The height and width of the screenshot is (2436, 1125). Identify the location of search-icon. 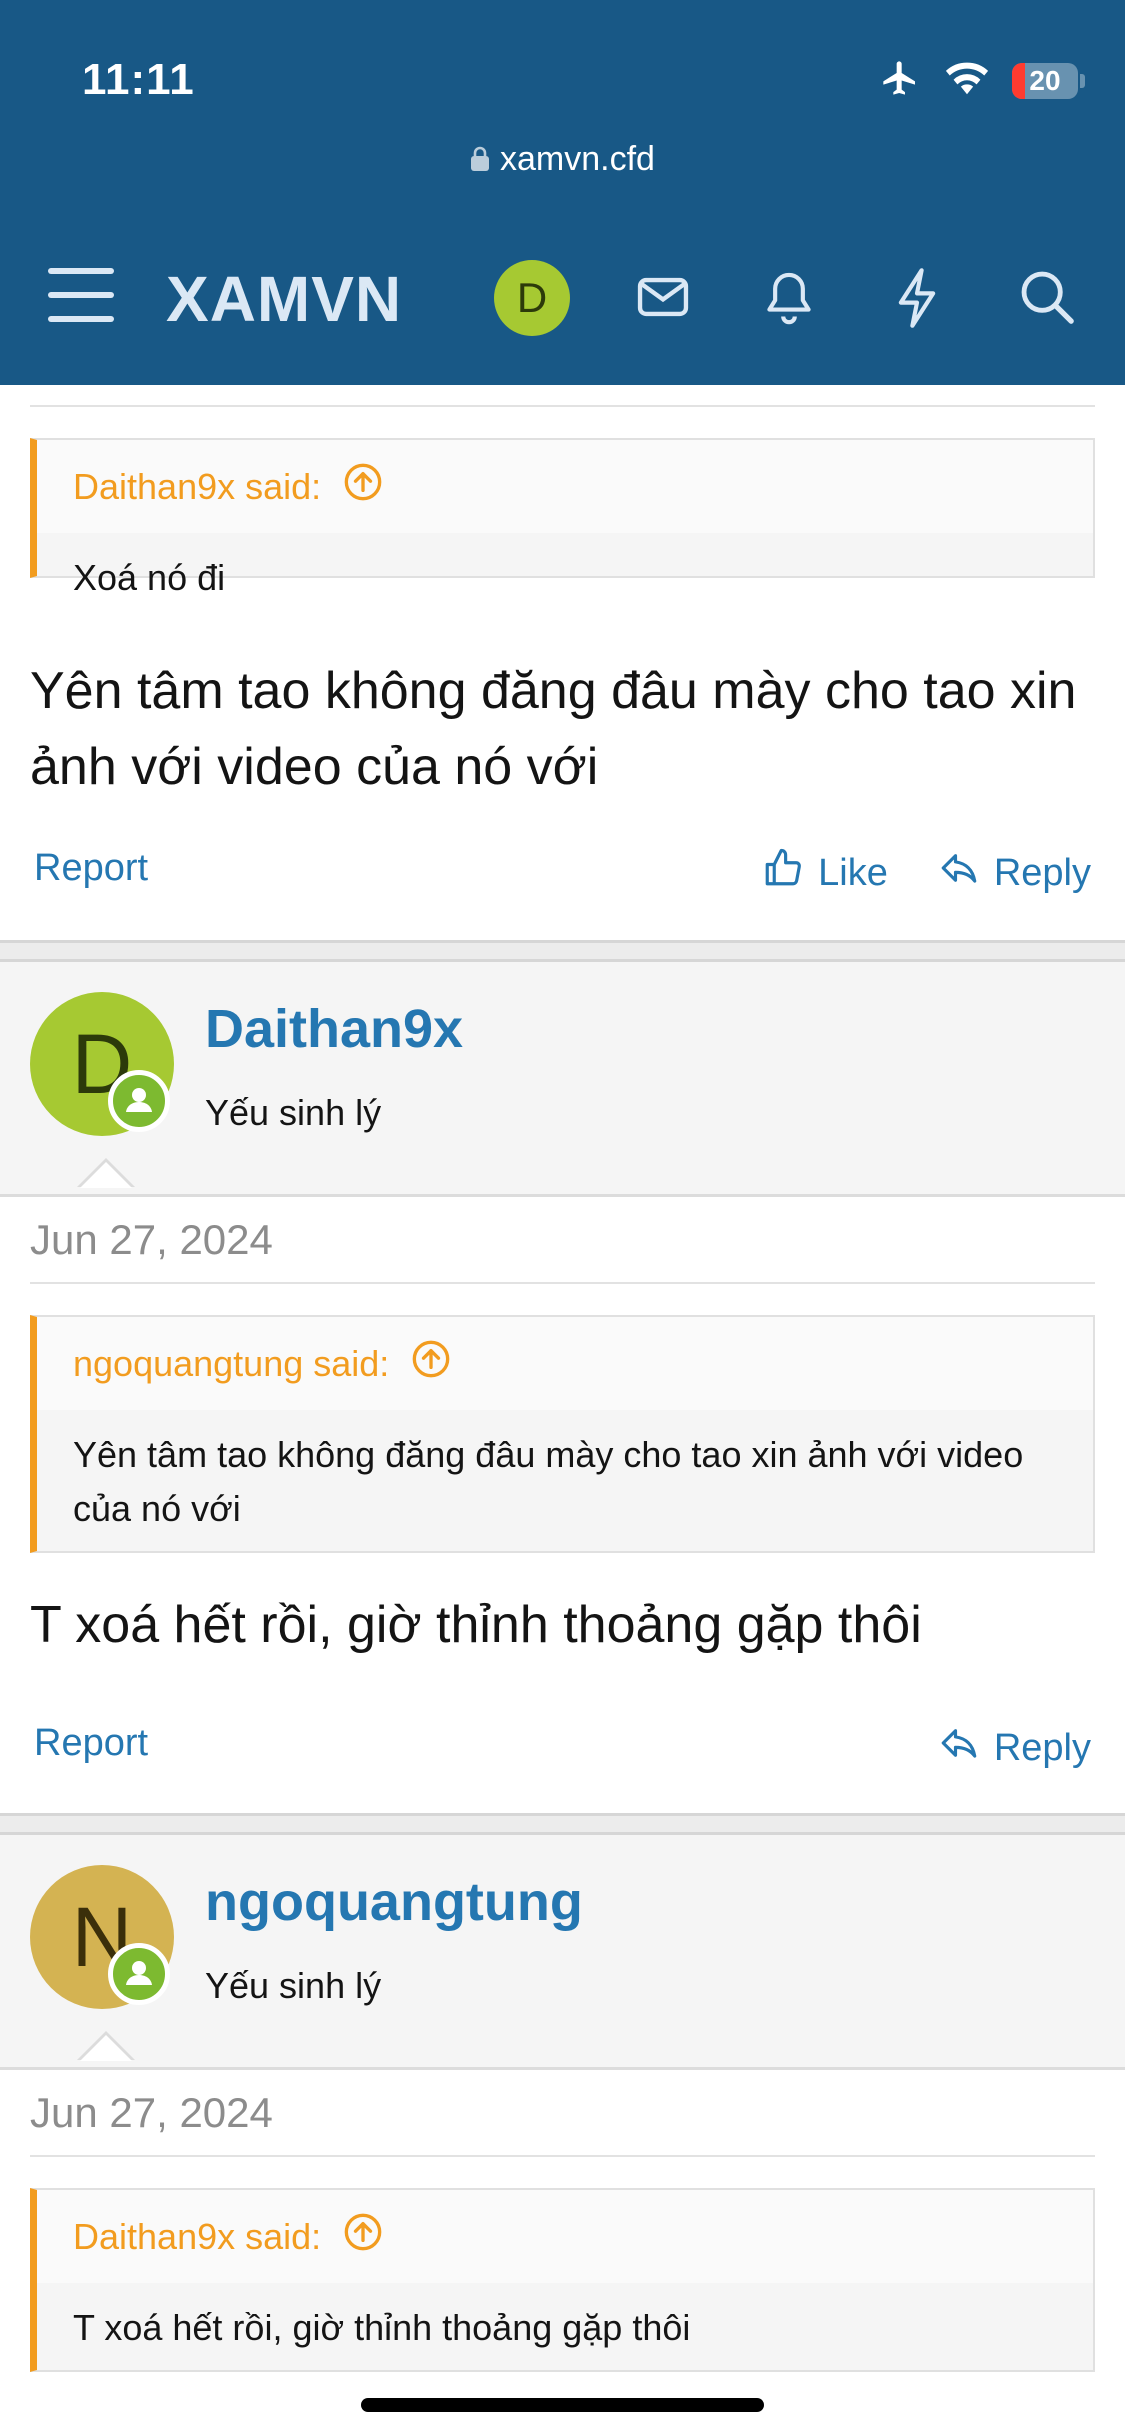
(1047, 299).